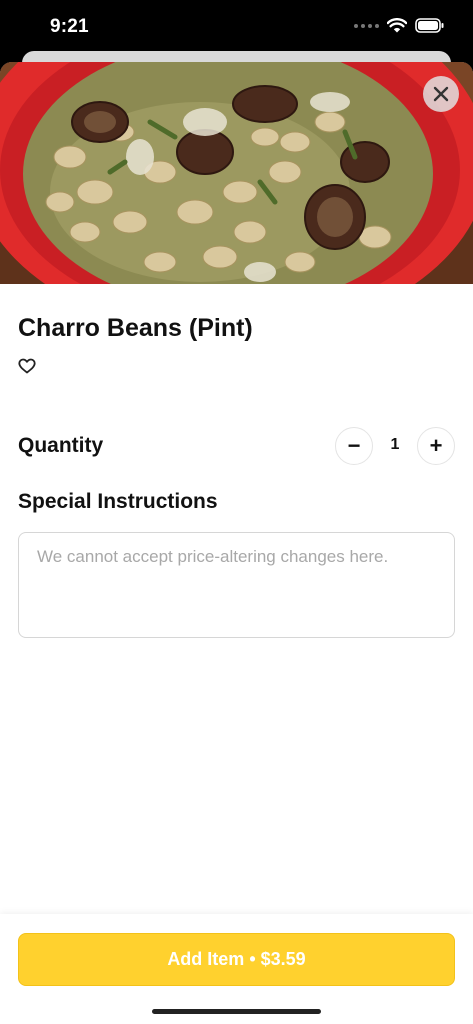 The image size is (473, 1024). What do you see at coordinates (429, 25) in the screenshot?
I see `battery-icon` at bounding box center [429, 25].